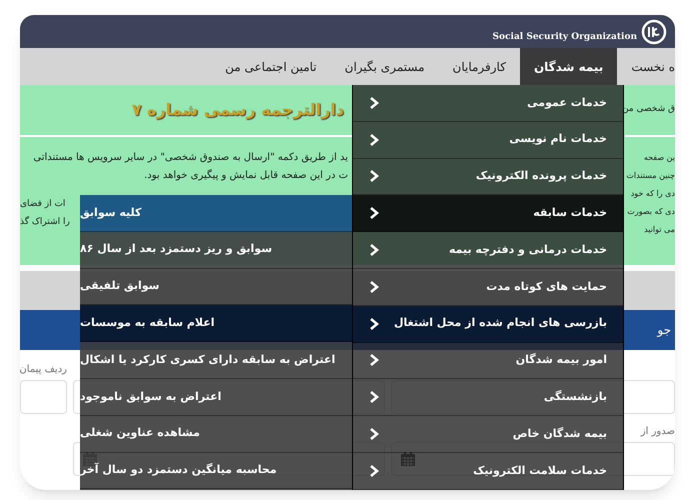 The height and width of the screenshot is (500, 700). I want to click on menu-item: امور بیمه شدگان, so click(488, 361).